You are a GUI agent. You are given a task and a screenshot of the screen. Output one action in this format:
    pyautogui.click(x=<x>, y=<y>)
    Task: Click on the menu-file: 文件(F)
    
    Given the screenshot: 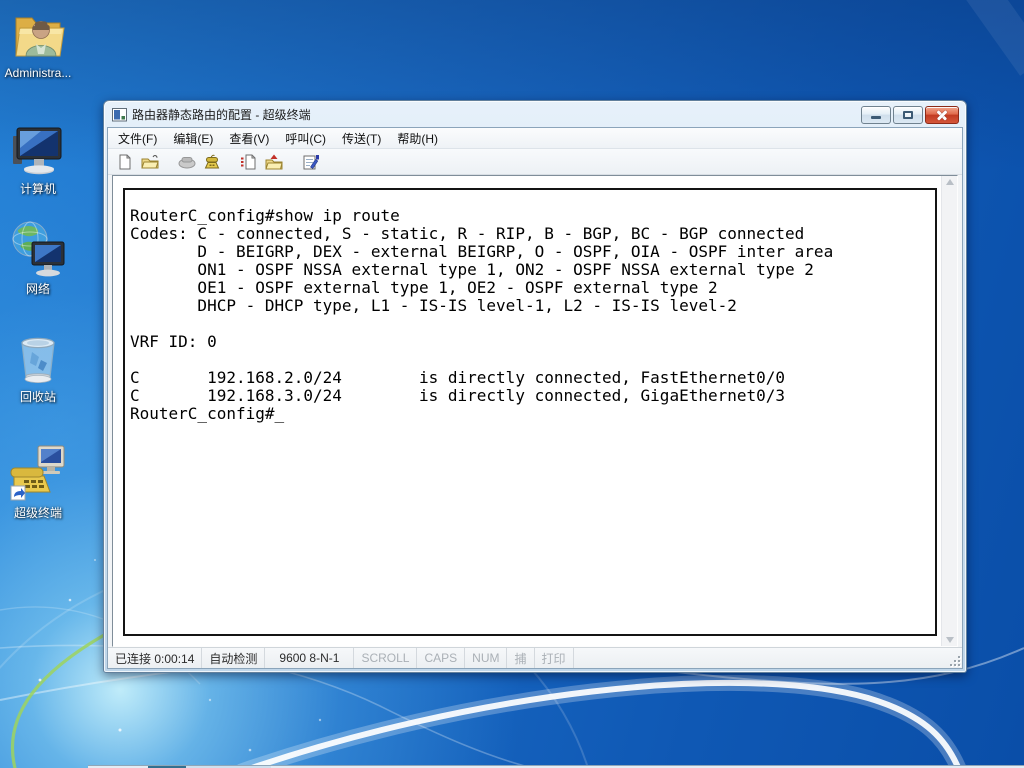 What is the action you would take?
    pyautogui.click(x=137, y=138)
    